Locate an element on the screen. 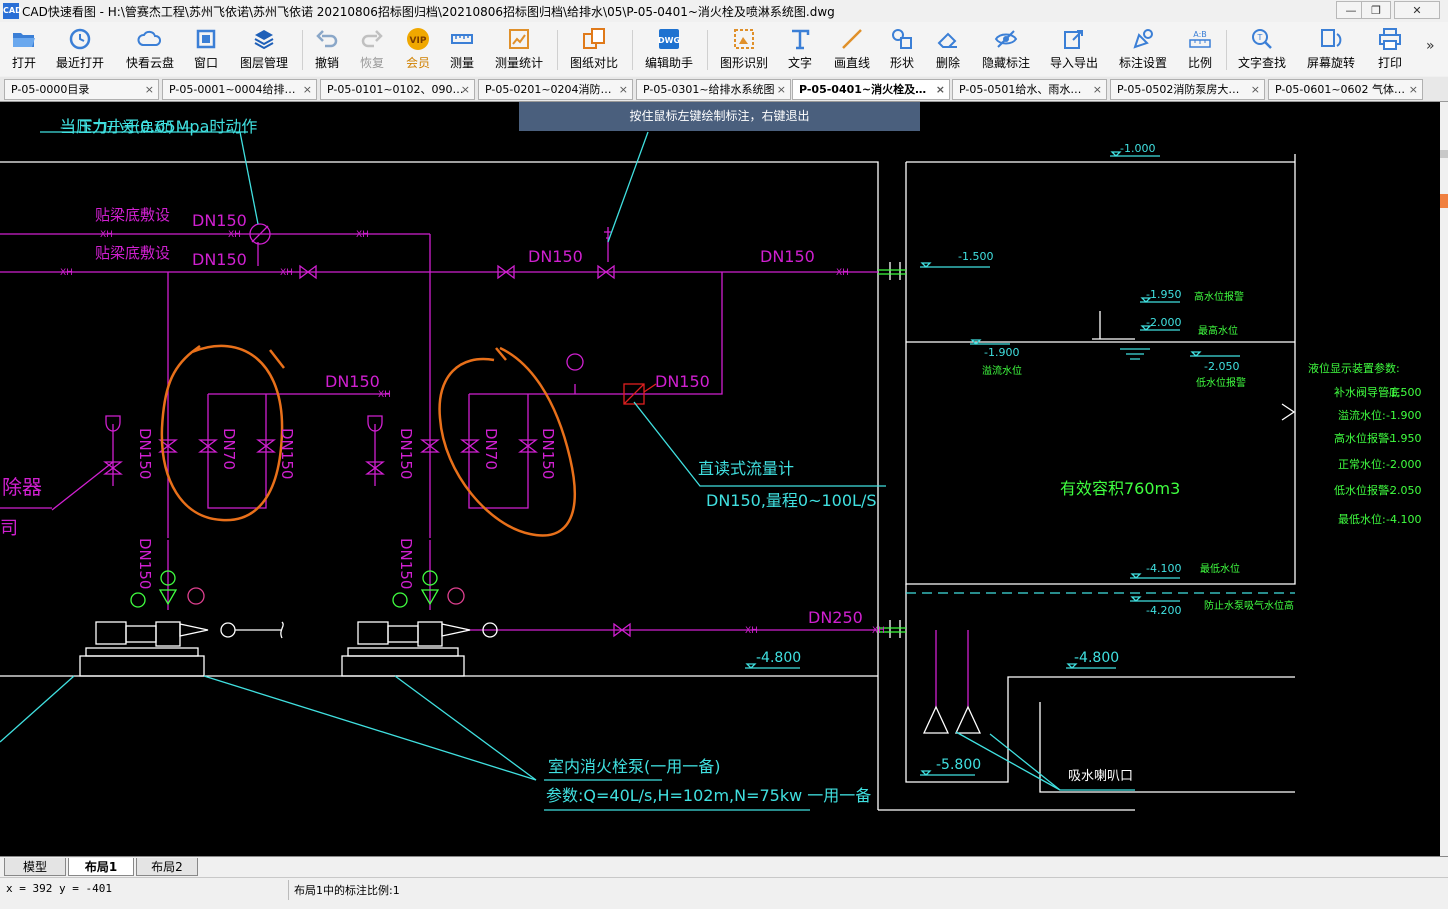  layer-manager-button: 图层管理 is located at coordinates (264, 50).